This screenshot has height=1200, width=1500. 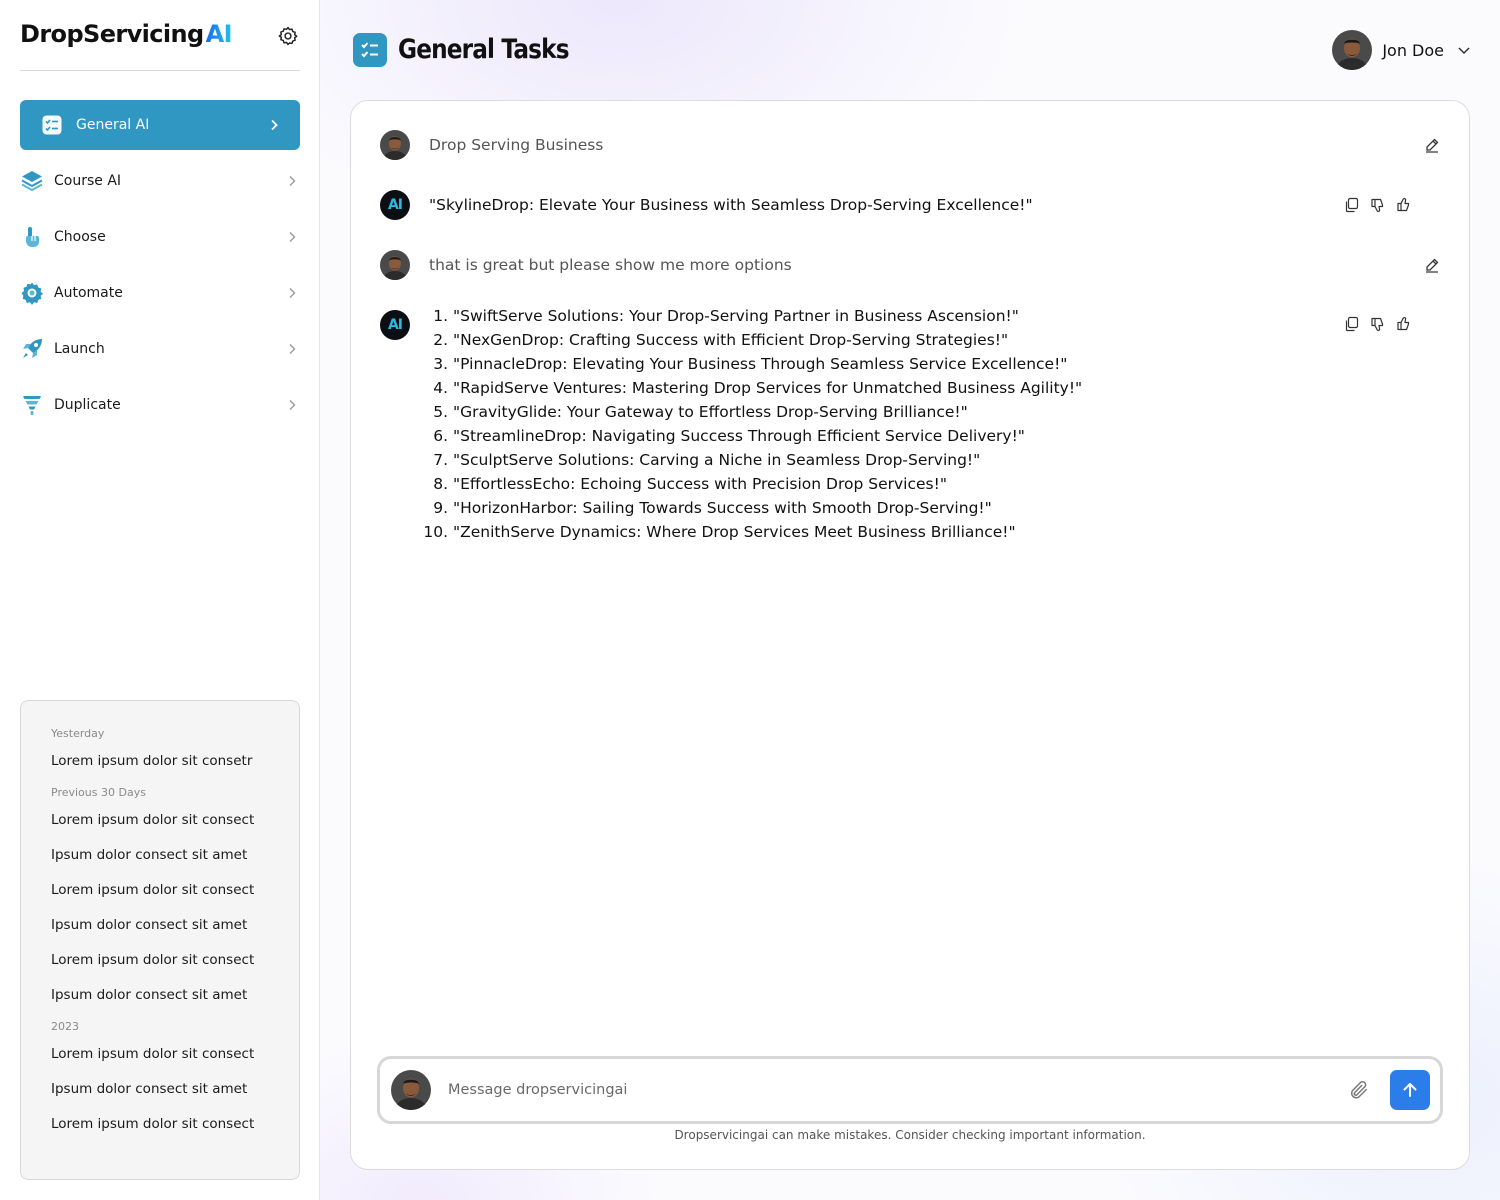 I want to click on user-name: Jon Doe, so click(x=1413, y=50).